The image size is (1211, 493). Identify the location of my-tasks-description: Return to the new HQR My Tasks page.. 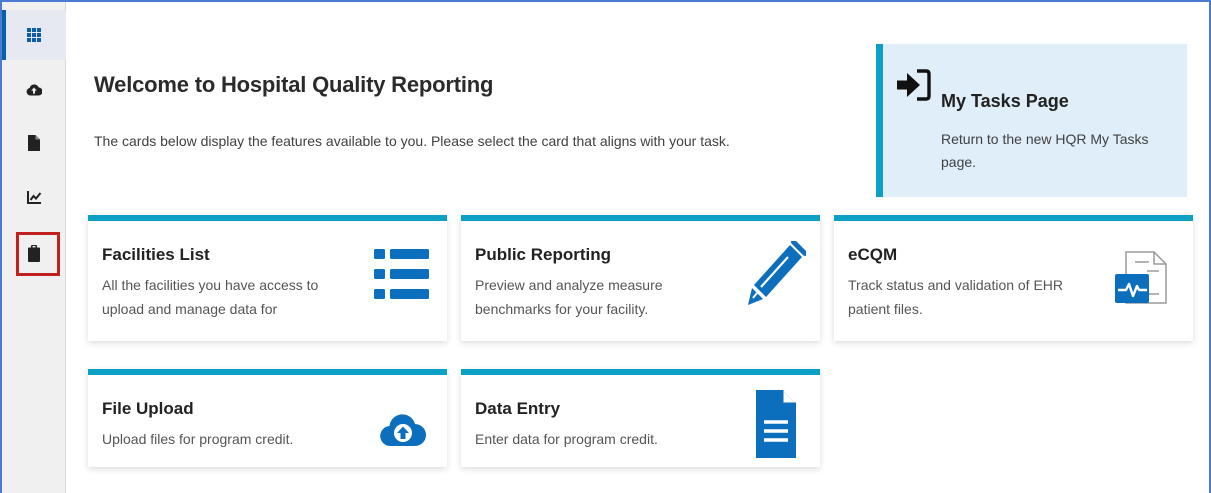
(1045, 150).